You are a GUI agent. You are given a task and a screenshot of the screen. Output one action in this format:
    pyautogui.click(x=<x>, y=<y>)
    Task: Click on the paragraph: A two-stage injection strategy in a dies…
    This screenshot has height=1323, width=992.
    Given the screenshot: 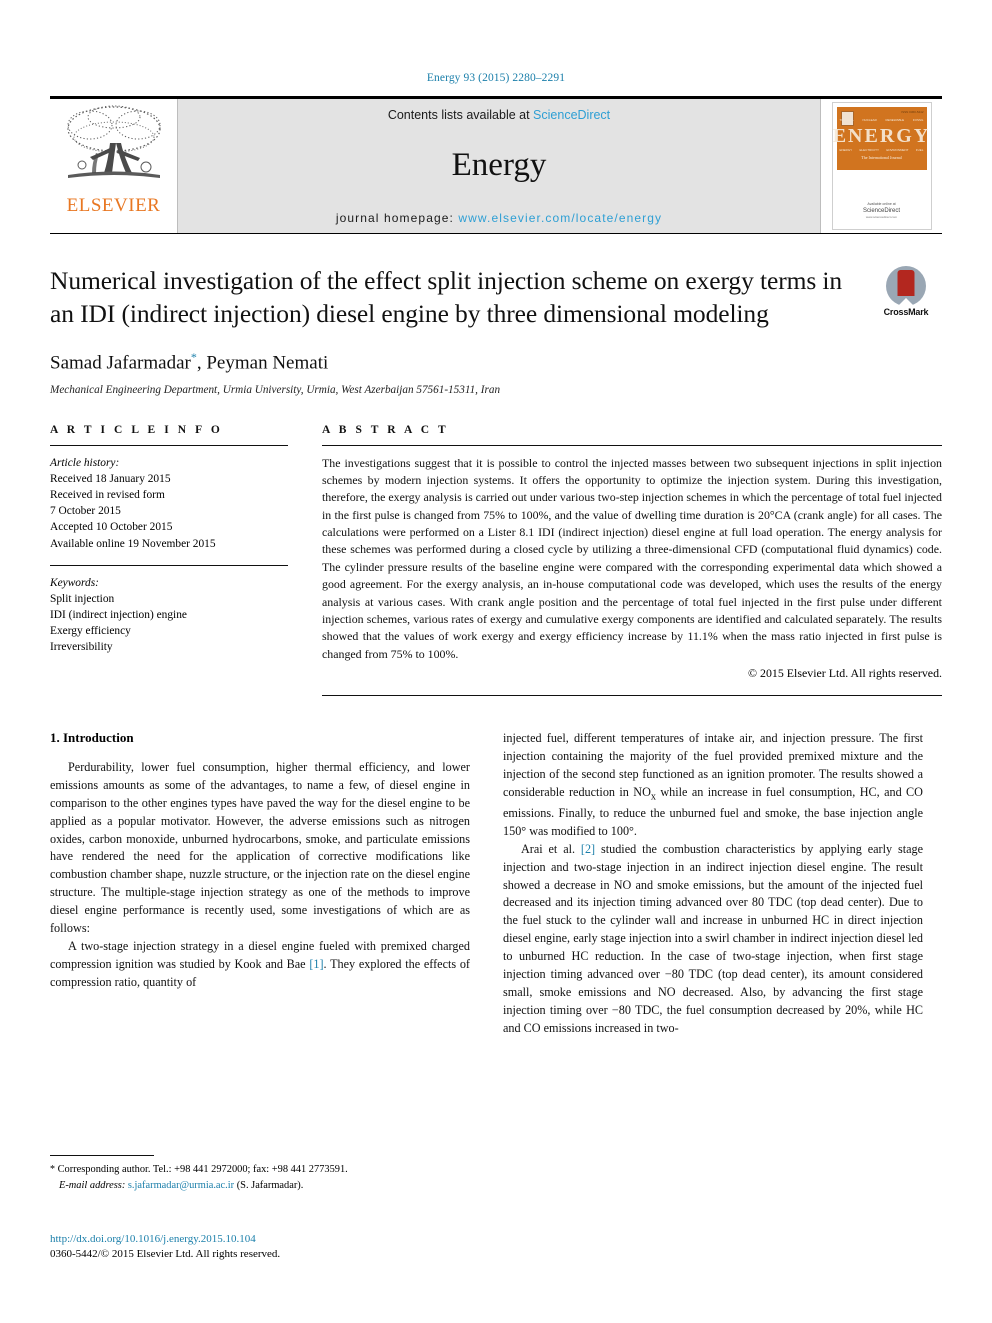 What is the action you would take?
    pyautogui.click(x=260, y=965)
    